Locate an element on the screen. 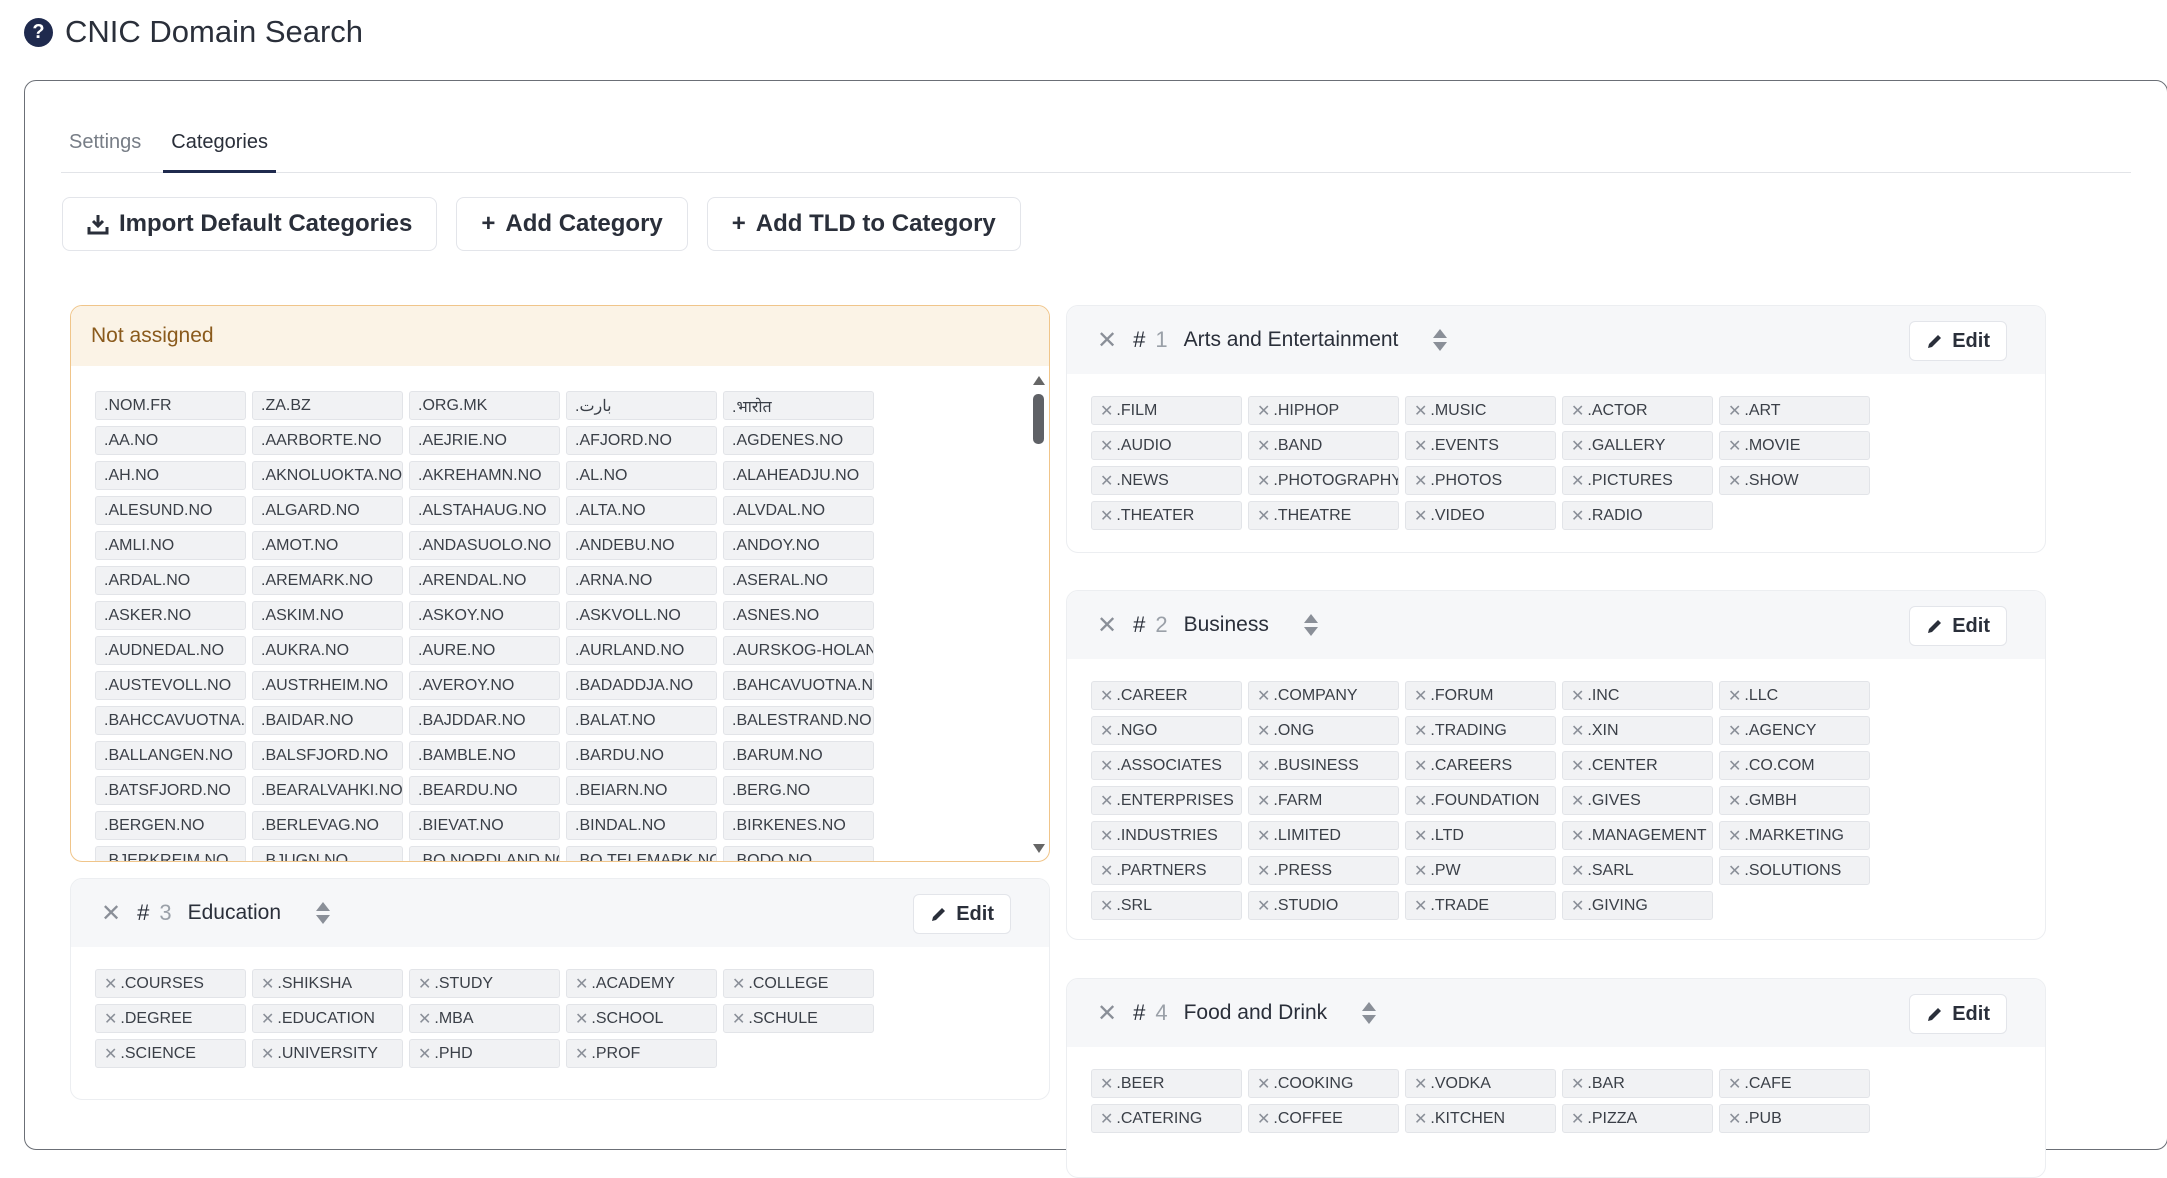 Image resolution: width=2167 pixels, height=1178 pixels. tld-chip: .ANDOY.NO is located at coordinates (798, 545).